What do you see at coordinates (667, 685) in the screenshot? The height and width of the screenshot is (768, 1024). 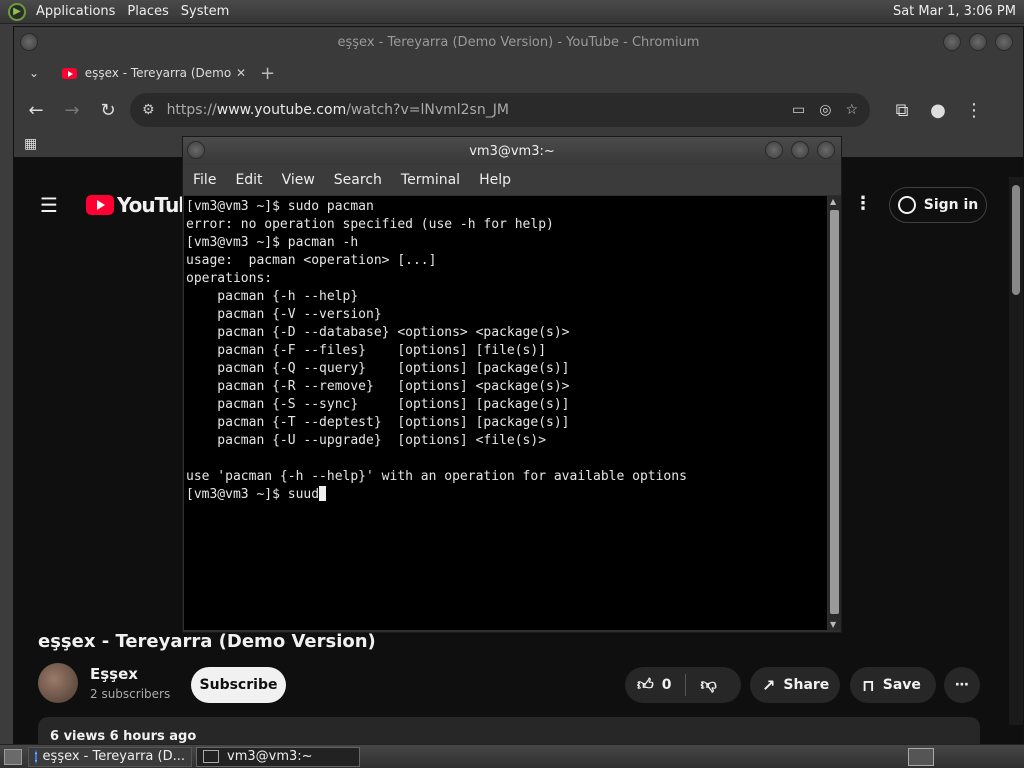 I see `like-count: 0` at bounding box center [667, 685].